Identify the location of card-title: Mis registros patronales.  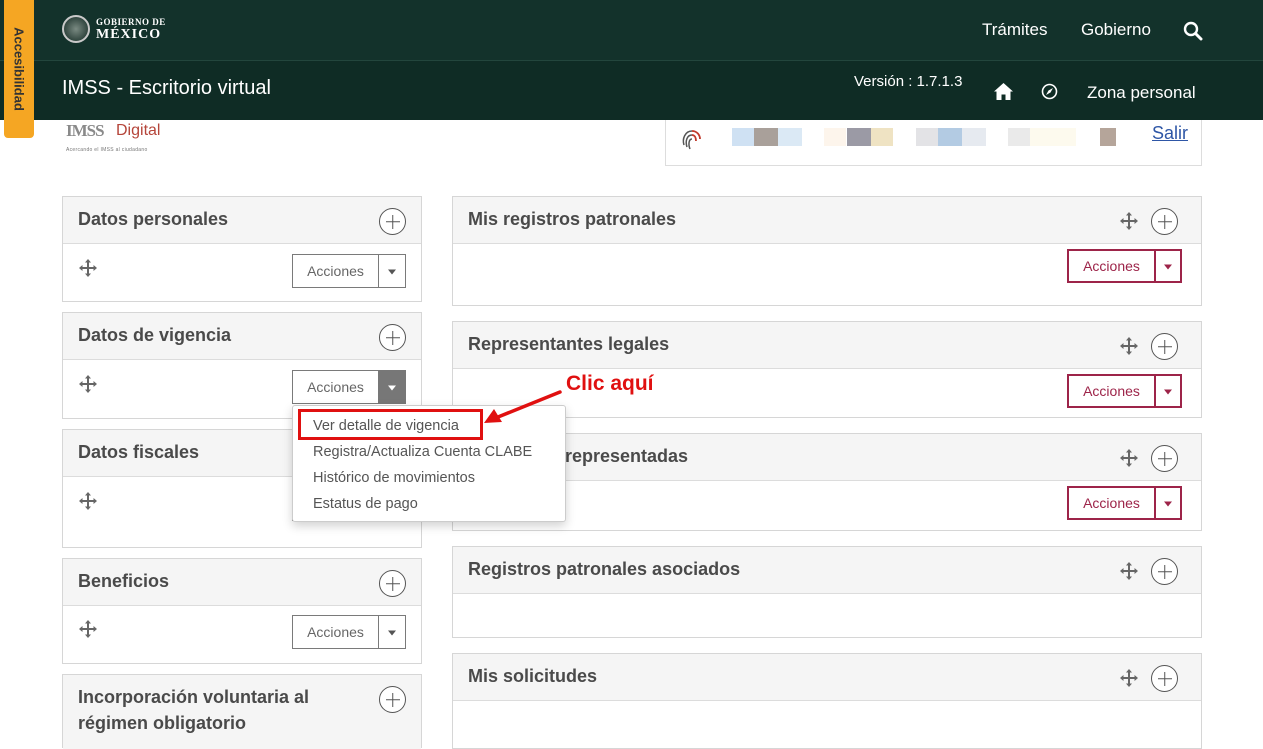
(572, 219).